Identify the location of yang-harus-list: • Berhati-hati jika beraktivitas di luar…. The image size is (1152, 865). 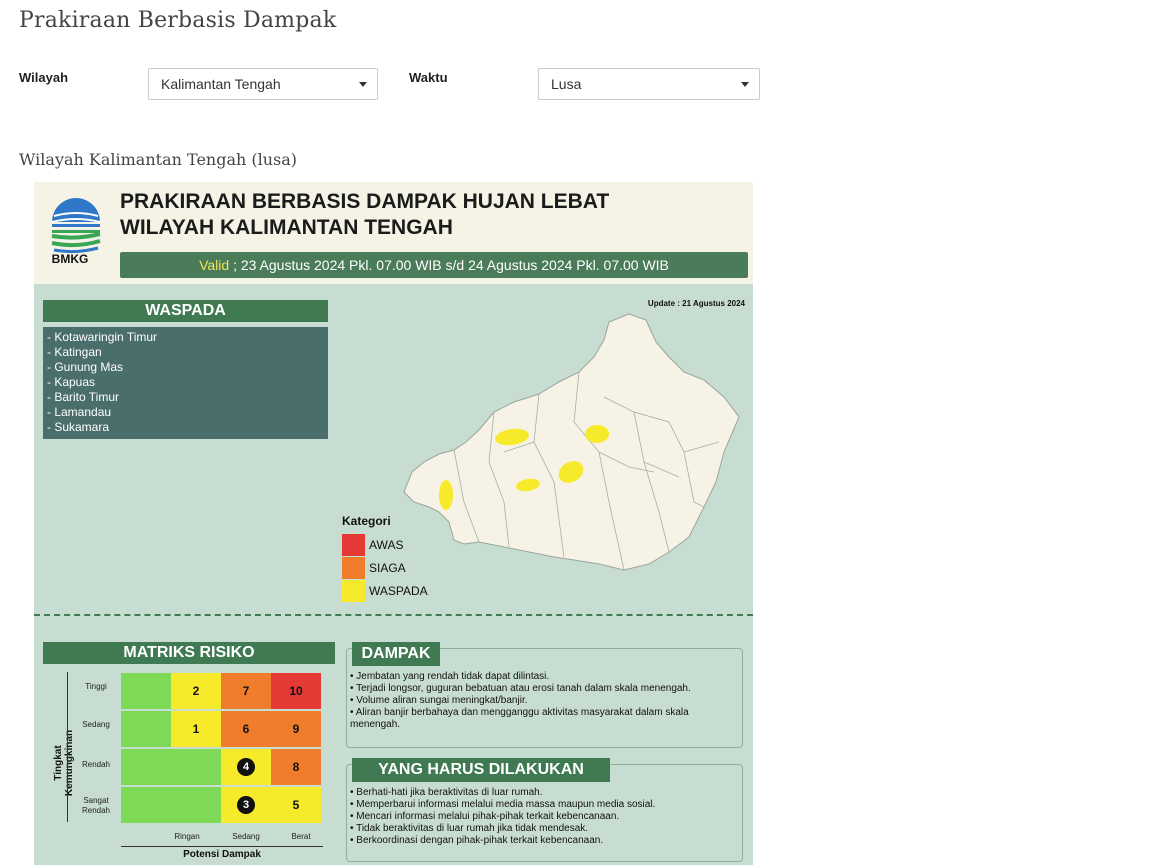
(545, 817).